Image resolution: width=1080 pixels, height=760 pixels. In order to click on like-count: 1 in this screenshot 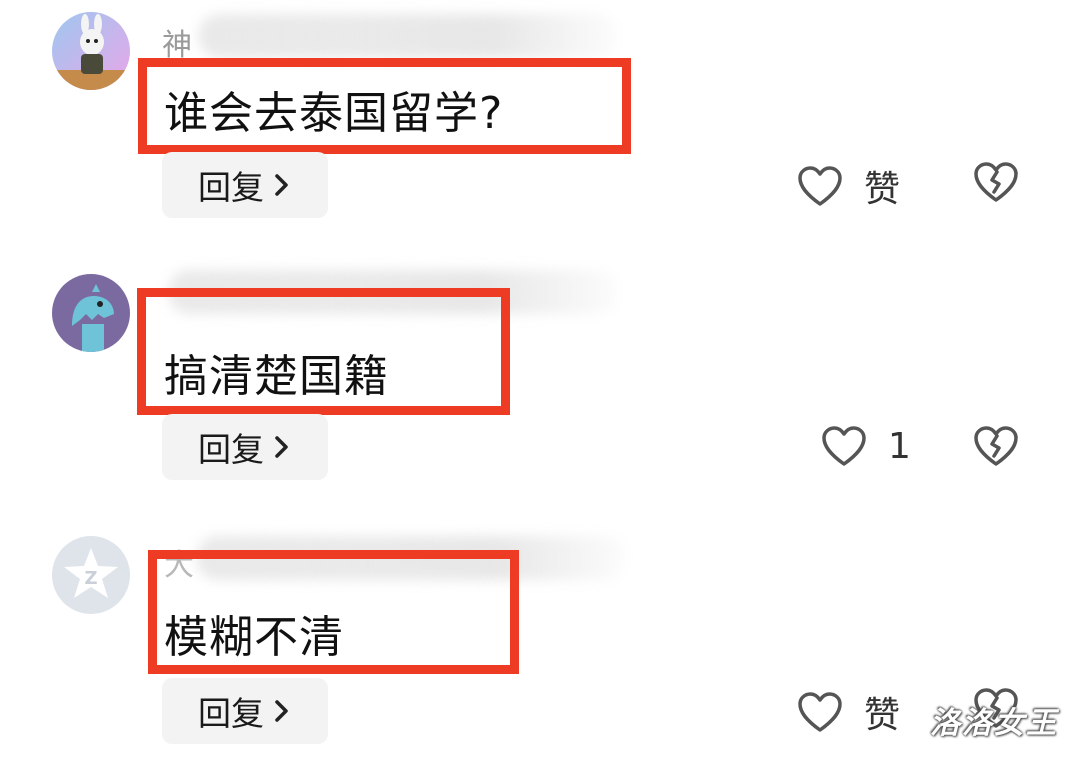, I will do `click(899, 446)`.